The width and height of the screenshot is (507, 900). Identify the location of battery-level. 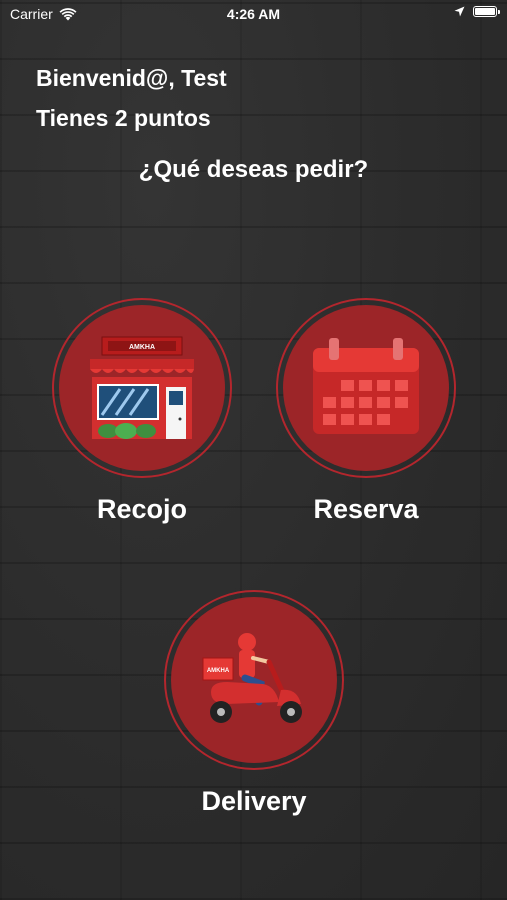
(485, 11).